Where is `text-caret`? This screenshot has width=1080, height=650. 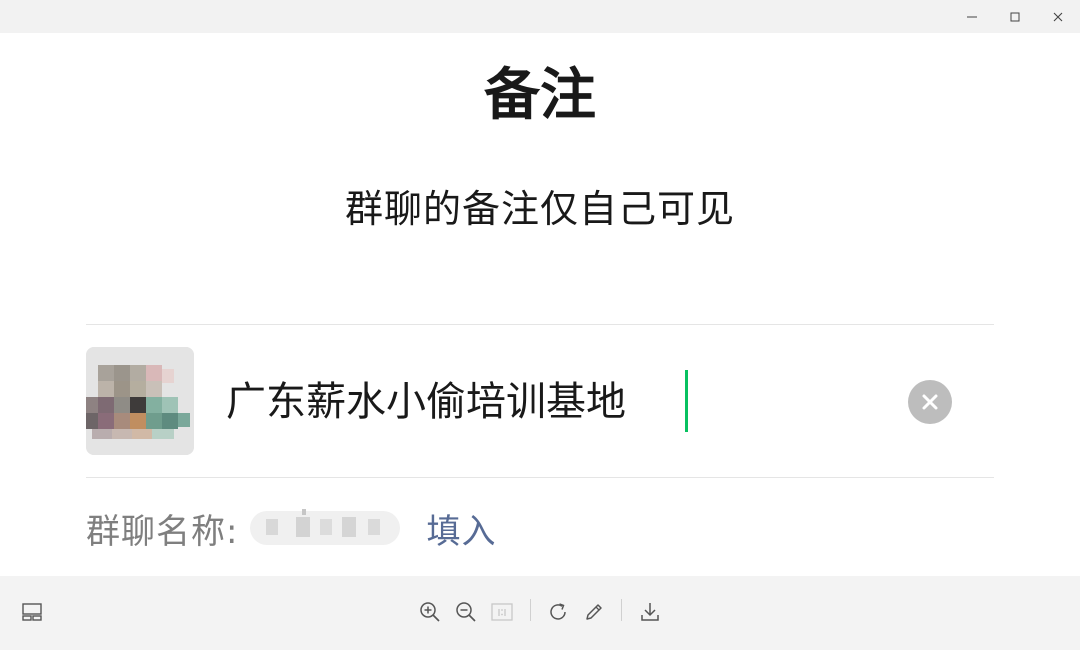
text-caret is located at coordinates (686, 401).